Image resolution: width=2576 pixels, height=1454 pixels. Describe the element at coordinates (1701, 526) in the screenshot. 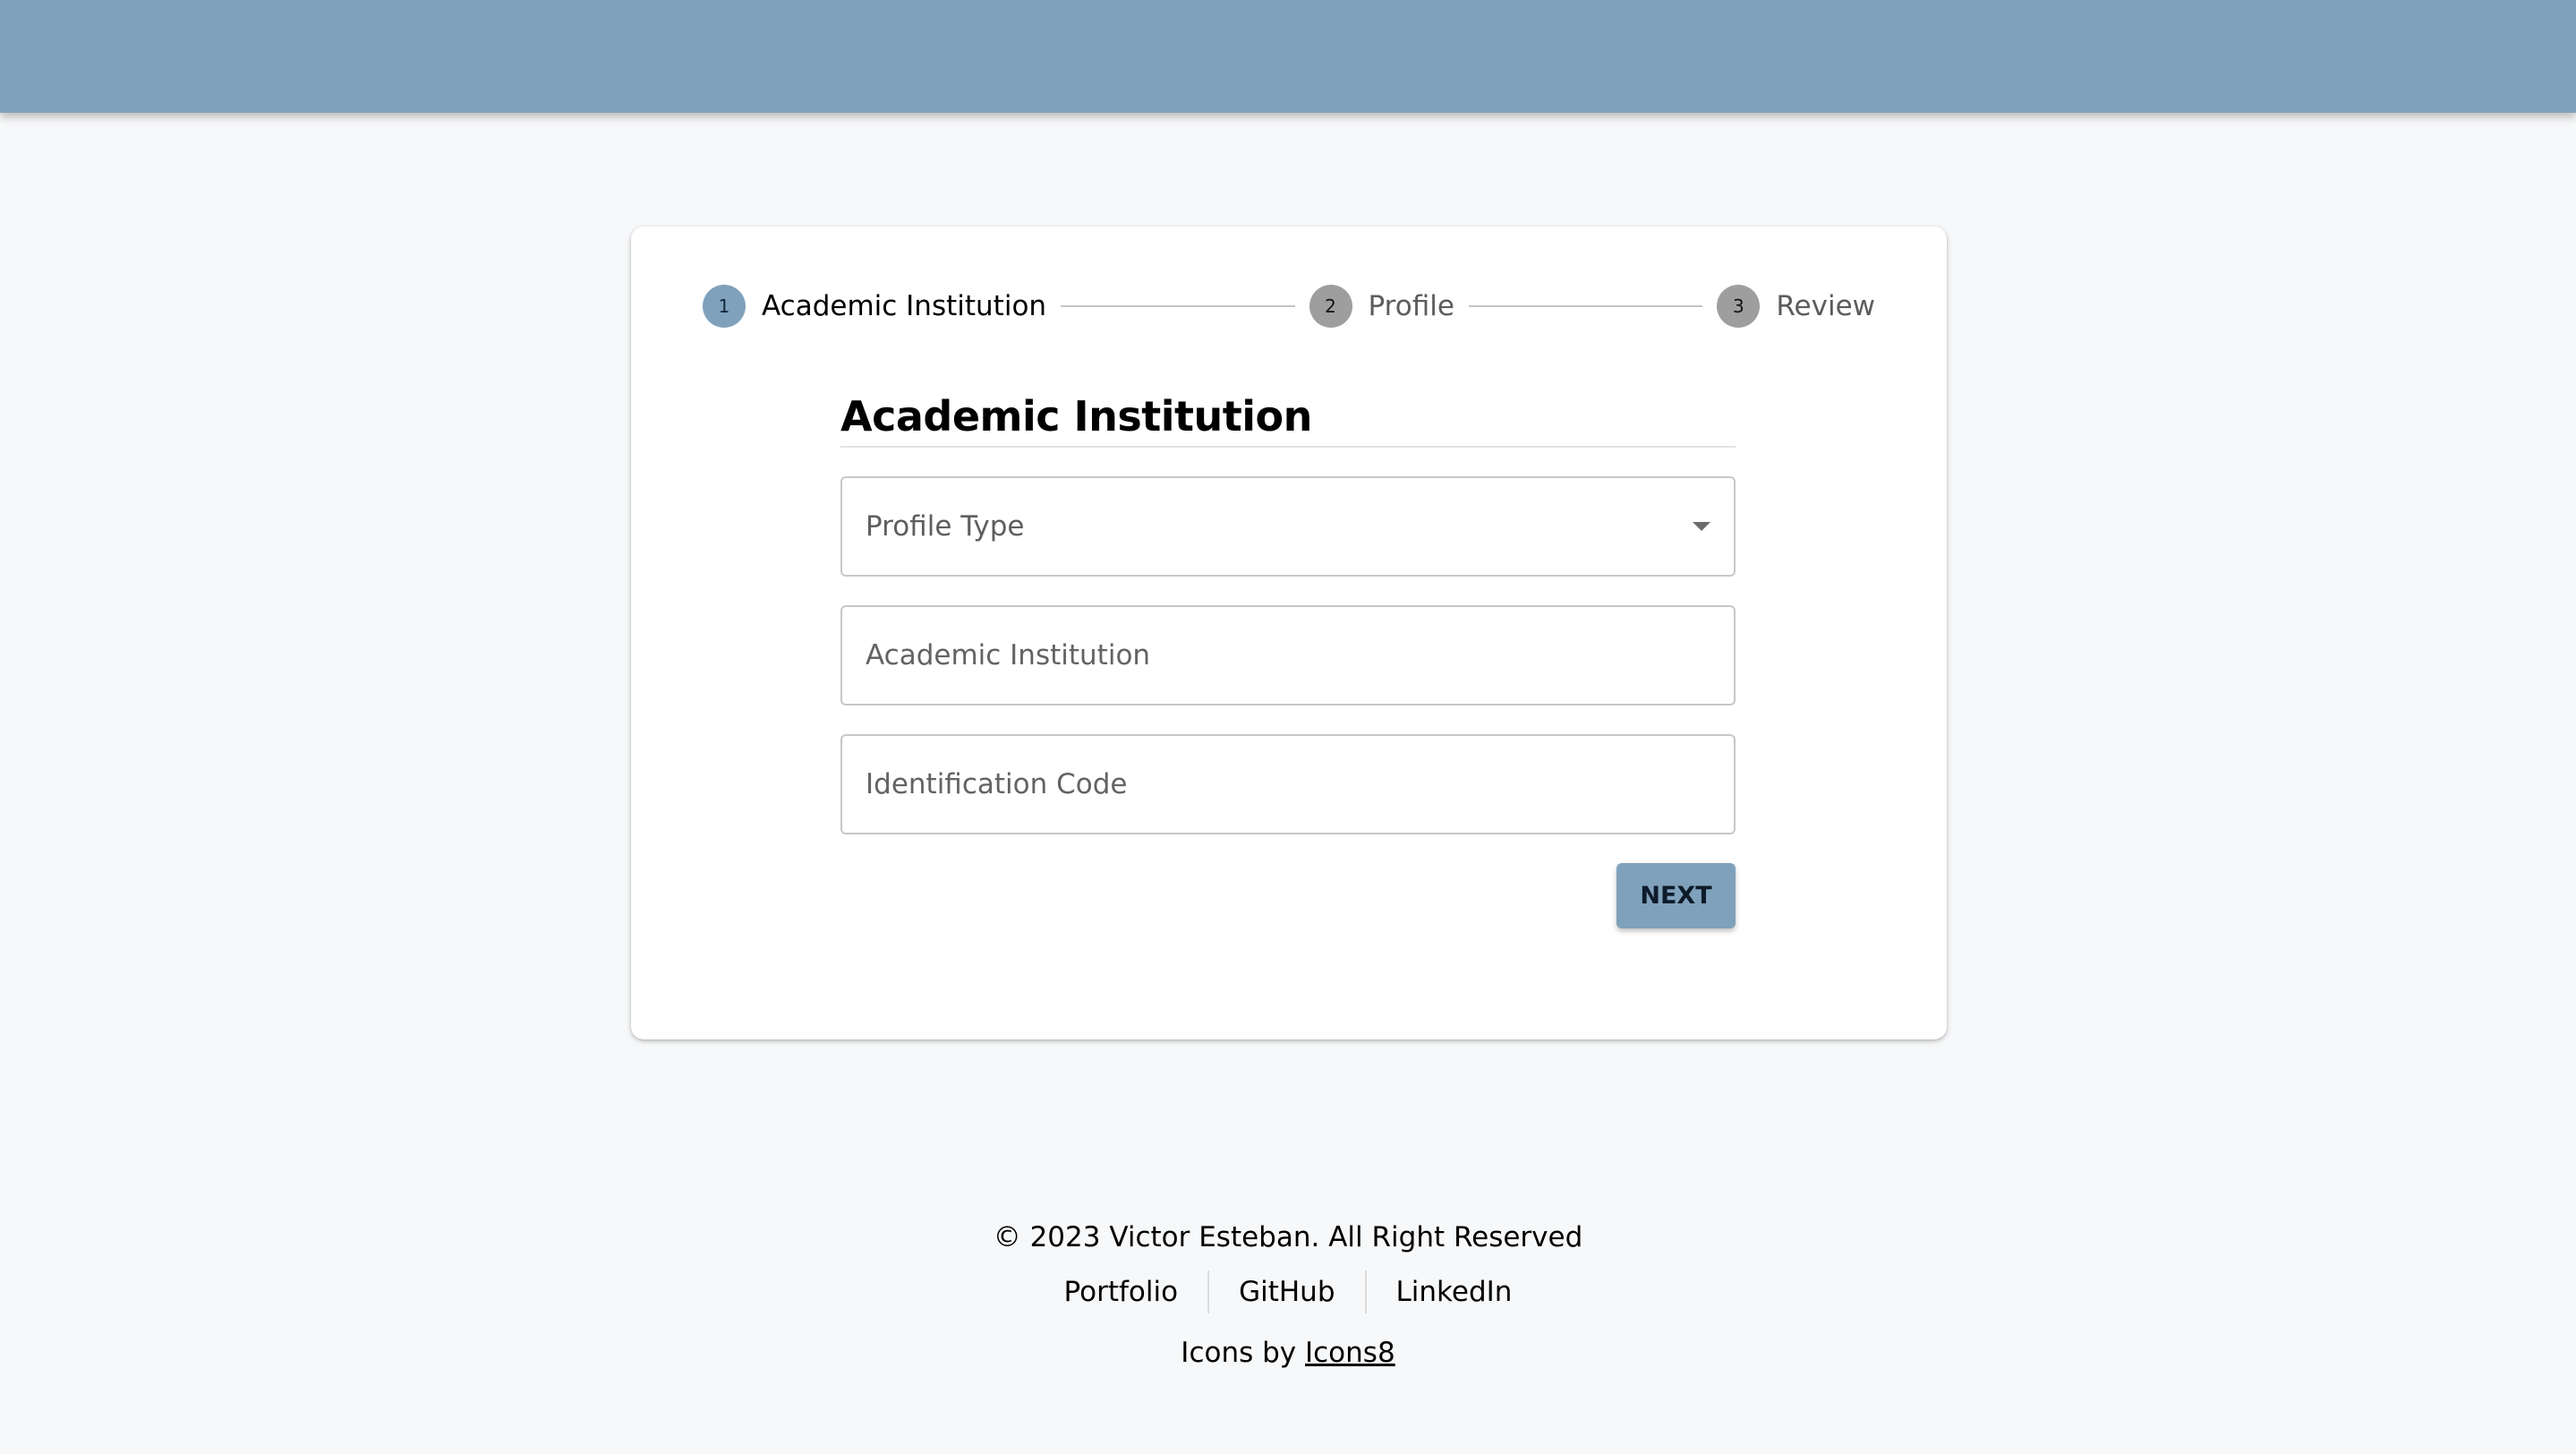

I see `caret-down-icon` at that location.